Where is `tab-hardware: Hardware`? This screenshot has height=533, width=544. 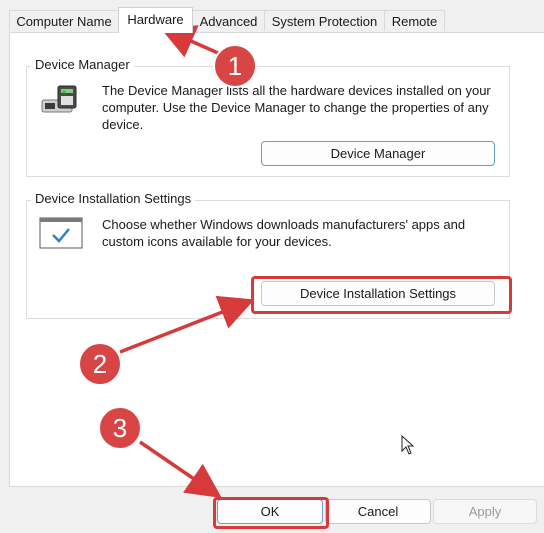
tab-hardware: Hardware is located at coordinates (155, 20).